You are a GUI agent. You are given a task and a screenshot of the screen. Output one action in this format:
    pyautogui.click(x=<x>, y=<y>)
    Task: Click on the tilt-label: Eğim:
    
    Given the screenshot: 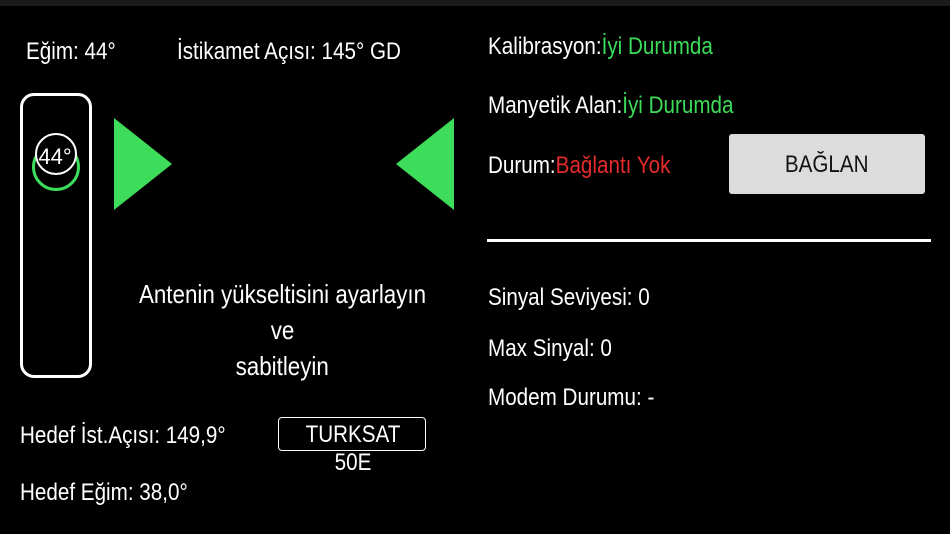 What is the action you would take?
    pyautogui.click(x=52, y=51)
    